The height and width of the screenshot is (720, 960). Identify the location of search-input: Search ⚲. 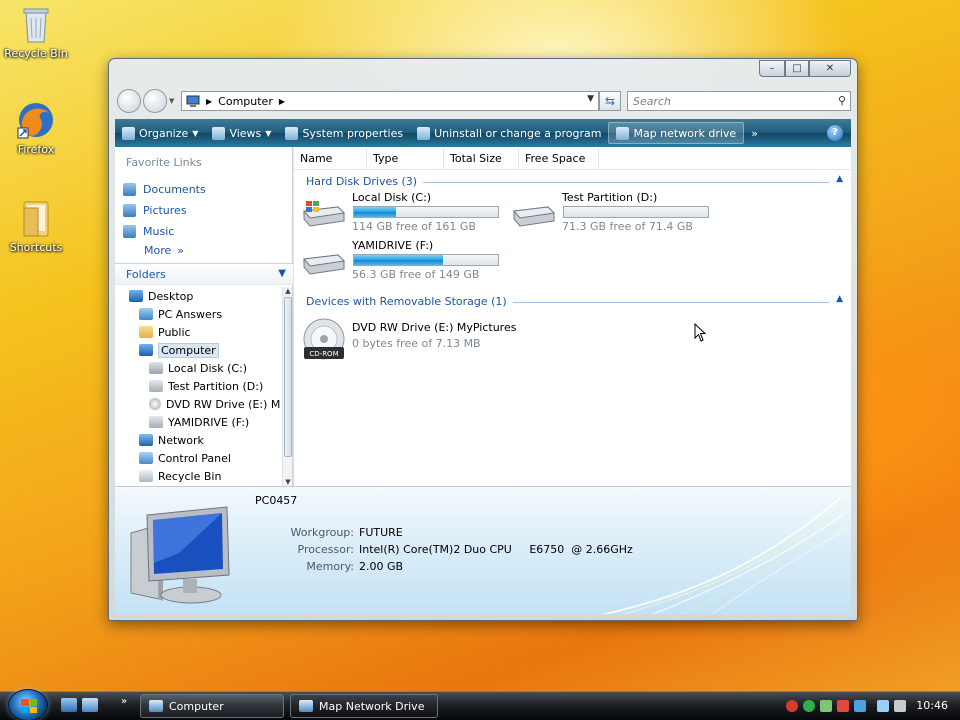
(739, 101).